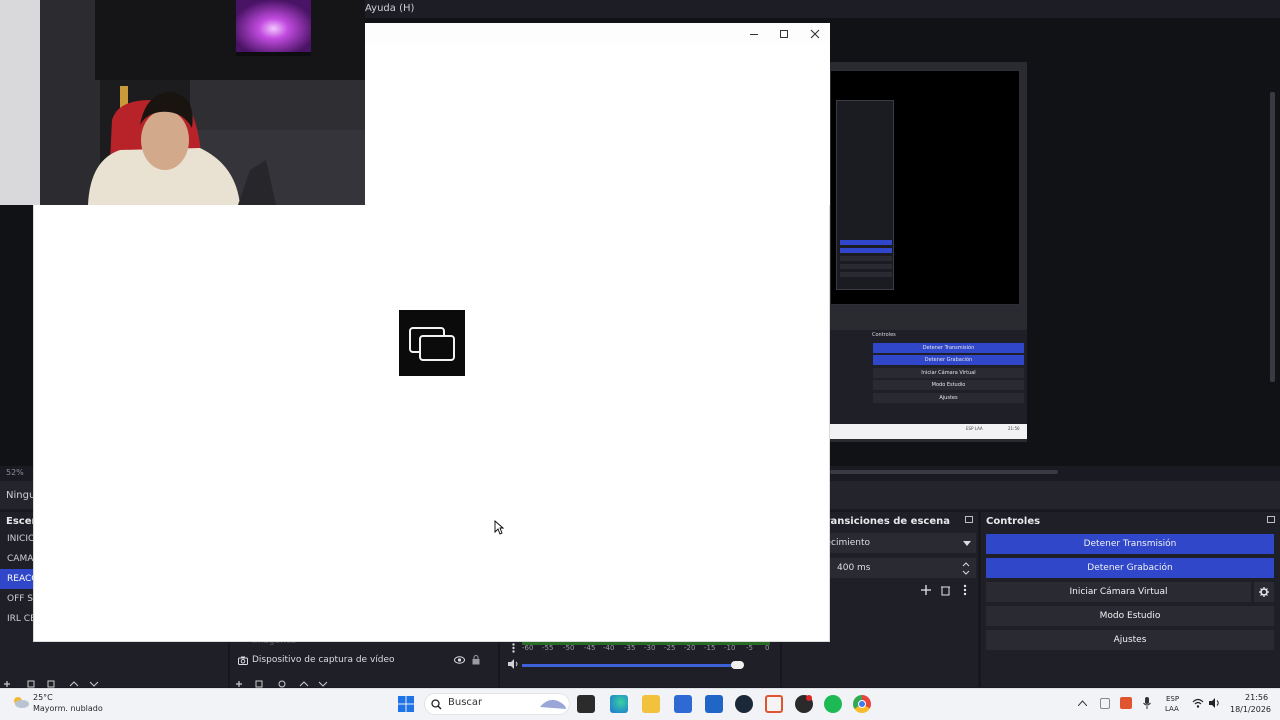  Describe the element at coordinates (683, 704) in the screenshot. I see `store-icon` at that location.